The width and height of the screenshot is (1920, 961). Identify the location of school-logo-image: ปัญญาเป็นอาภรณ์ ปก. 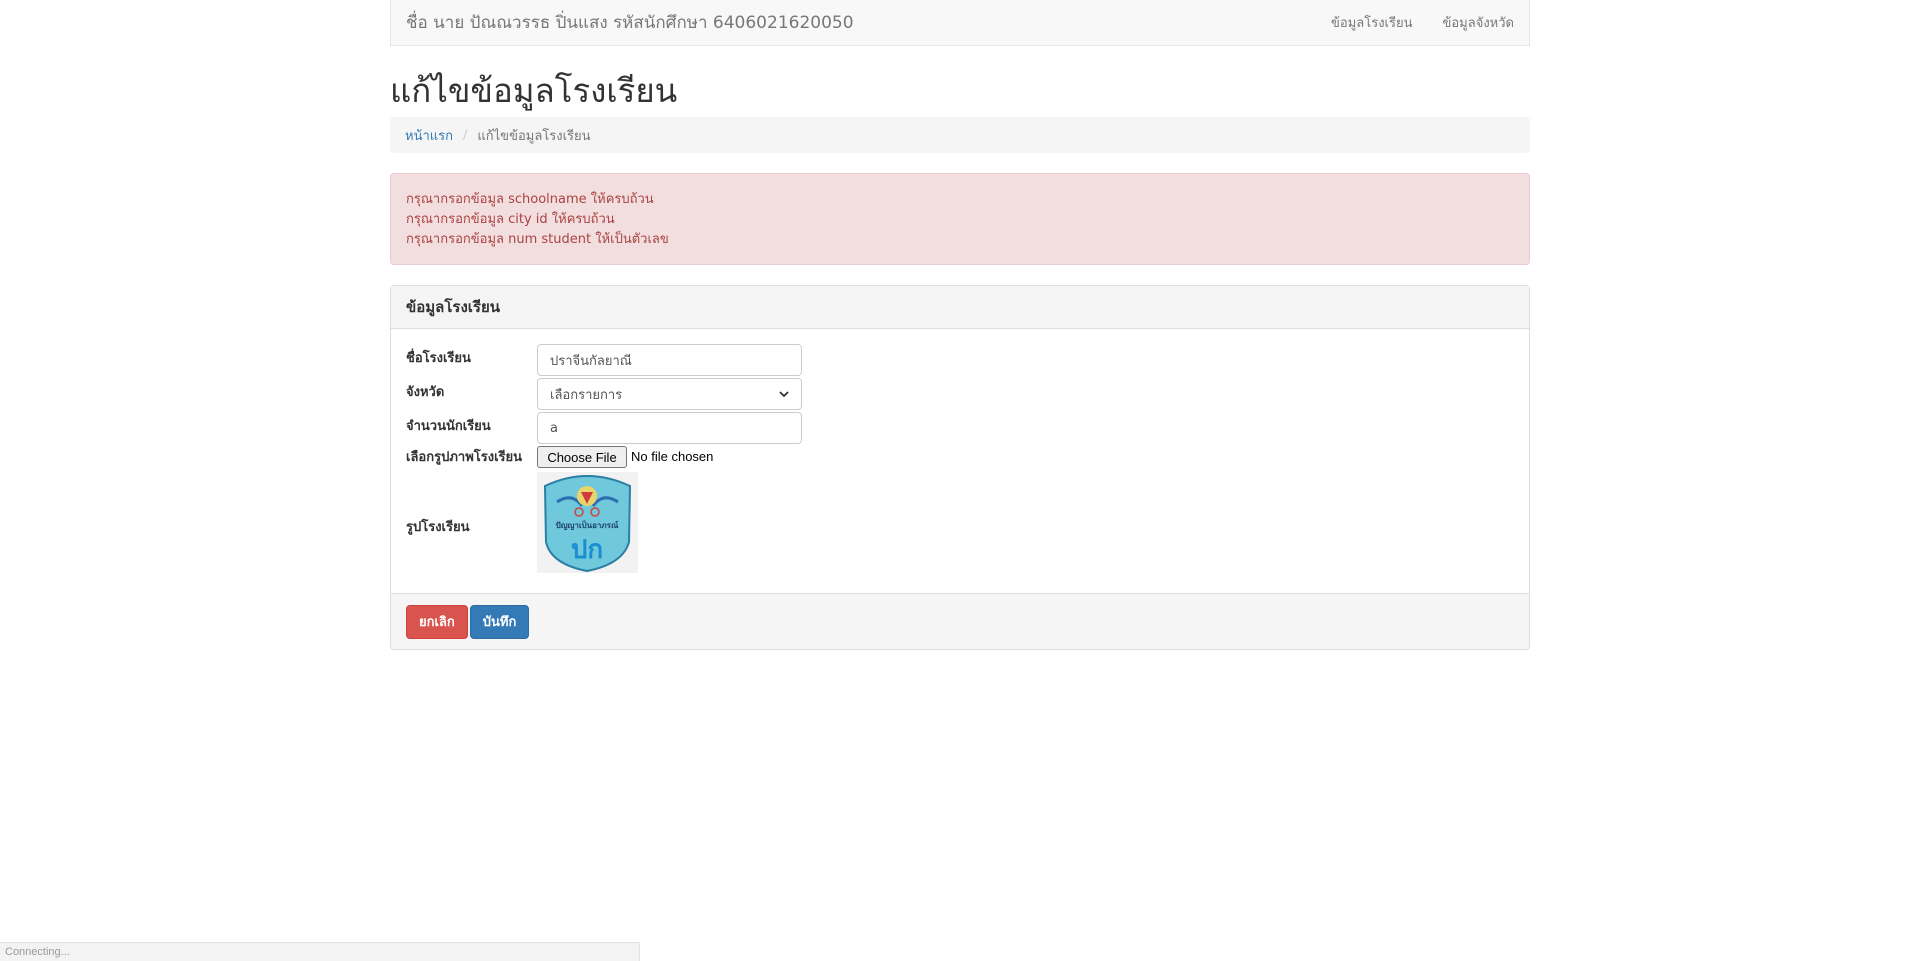
(587, 522).